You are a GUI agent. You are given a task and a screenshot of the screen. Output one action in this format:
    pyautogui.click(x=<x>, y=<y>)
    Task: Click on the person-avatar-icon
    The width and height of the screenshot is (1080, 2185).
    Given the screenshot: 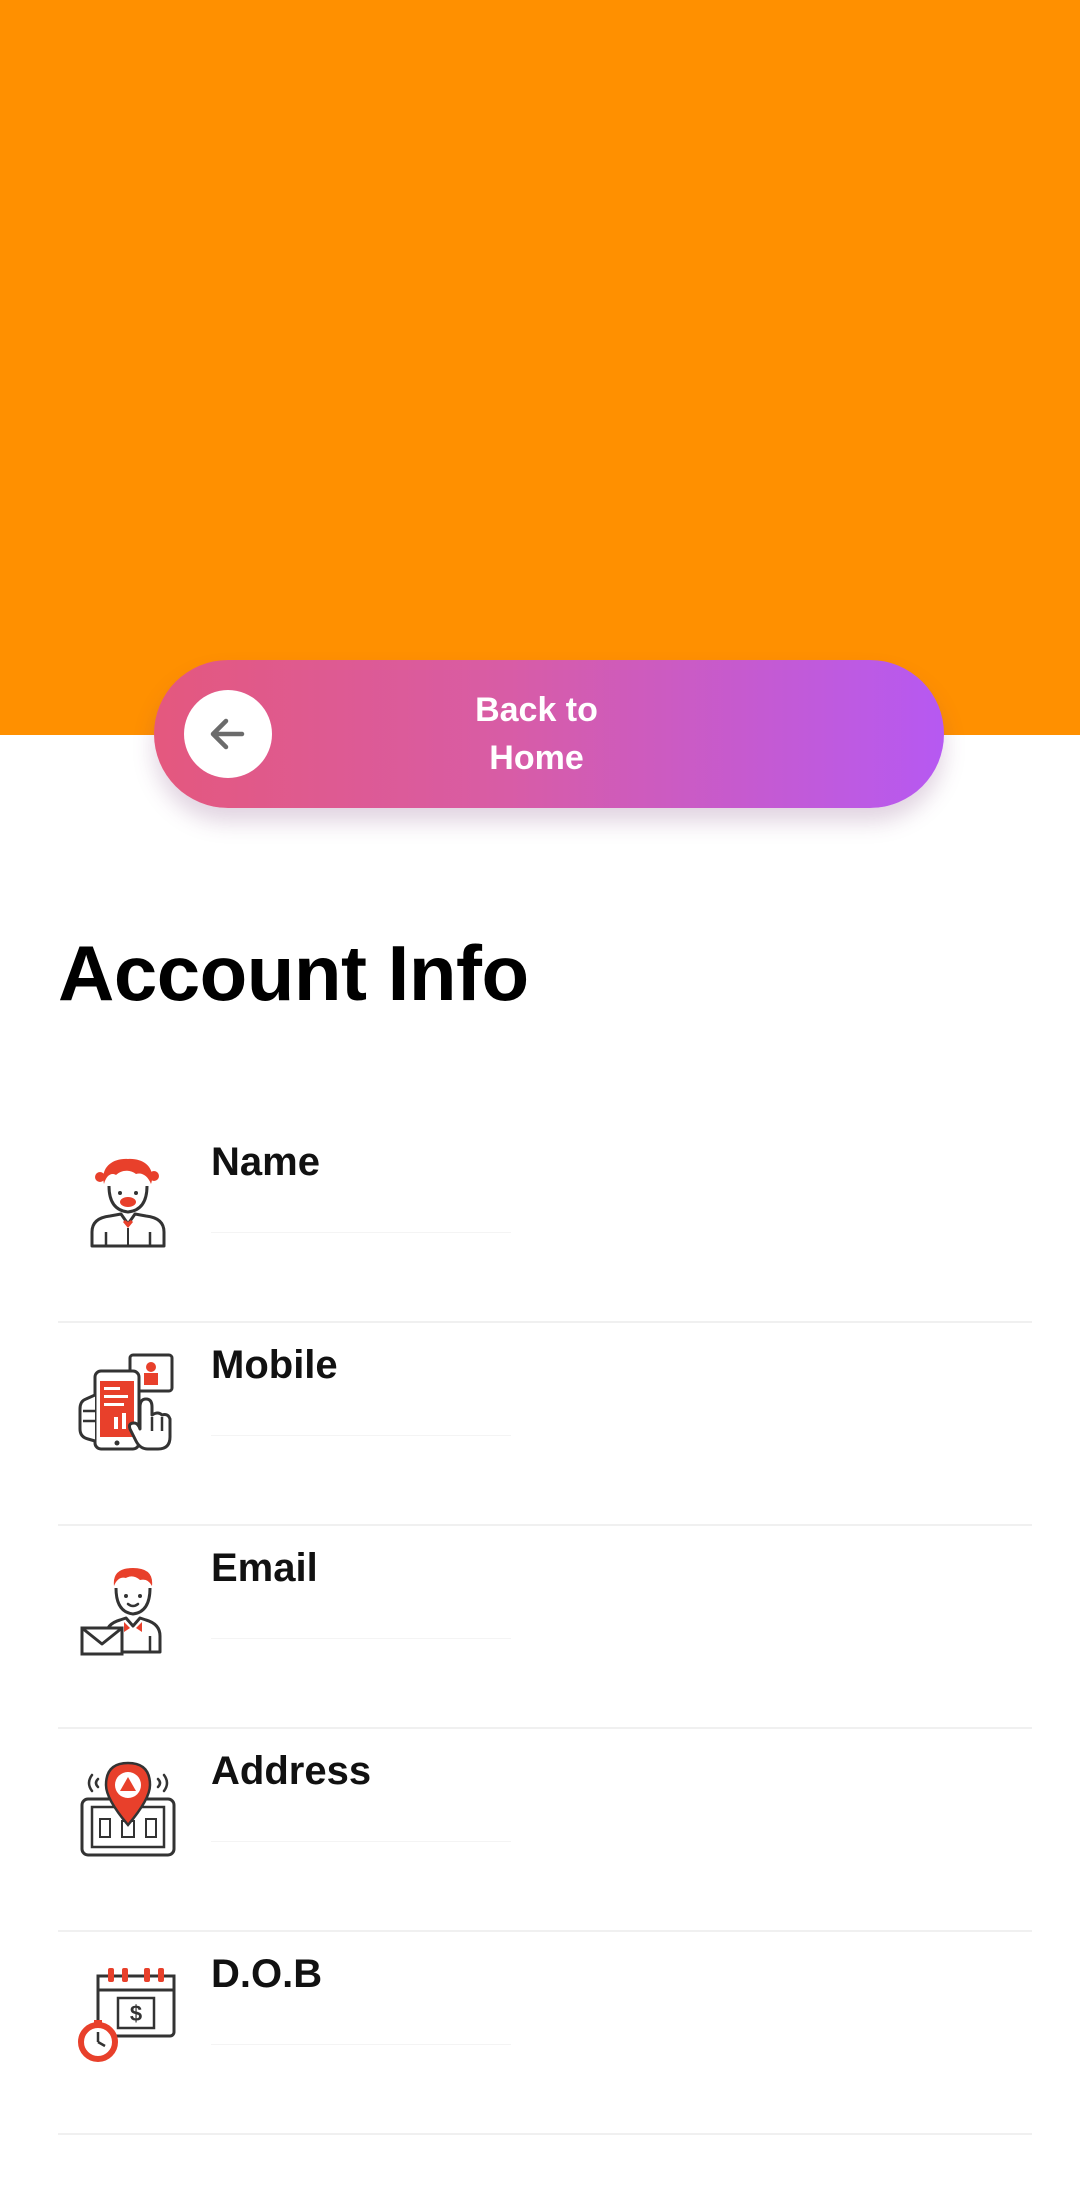 What is the action you would take?
    pyautogui.click(x=128, y=1203)
    